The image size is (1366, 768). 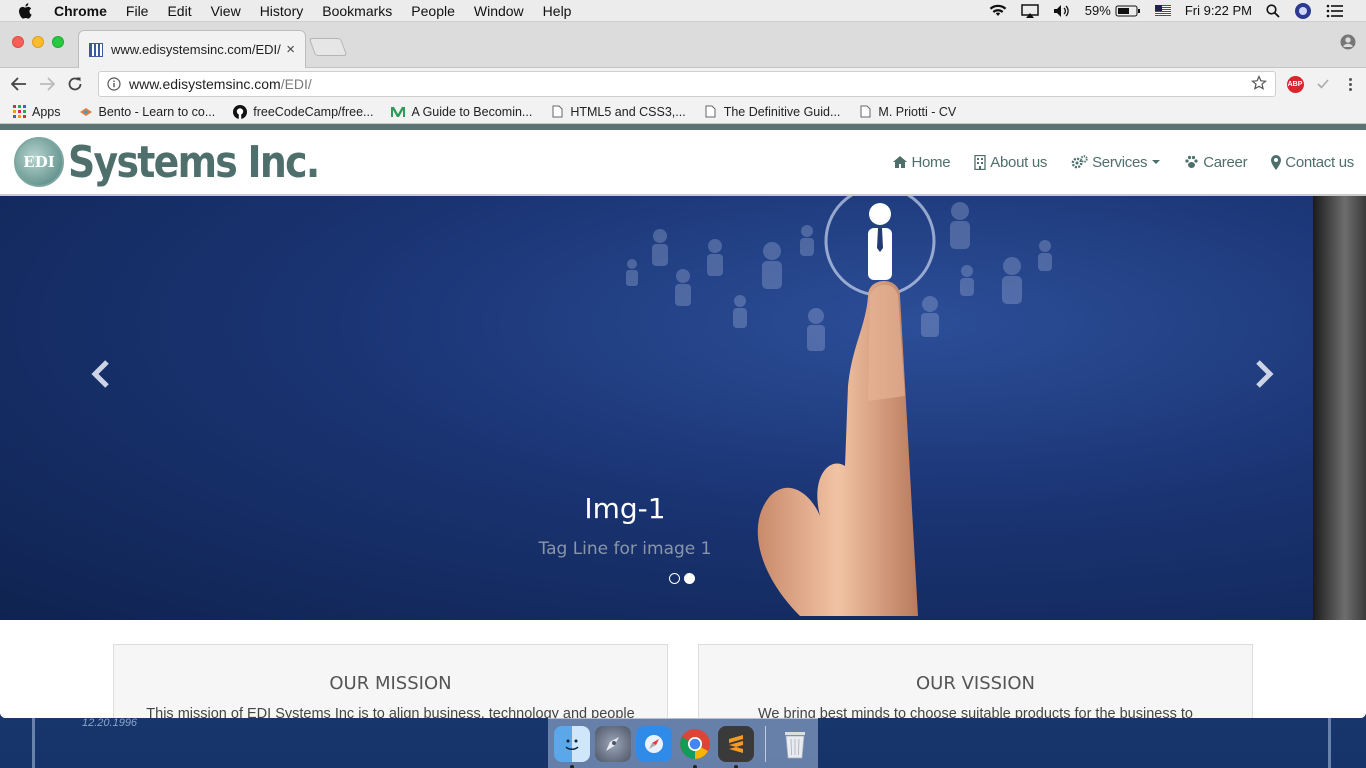 I want to click on spotlight-search-icon, so click(x=1273, y=10).